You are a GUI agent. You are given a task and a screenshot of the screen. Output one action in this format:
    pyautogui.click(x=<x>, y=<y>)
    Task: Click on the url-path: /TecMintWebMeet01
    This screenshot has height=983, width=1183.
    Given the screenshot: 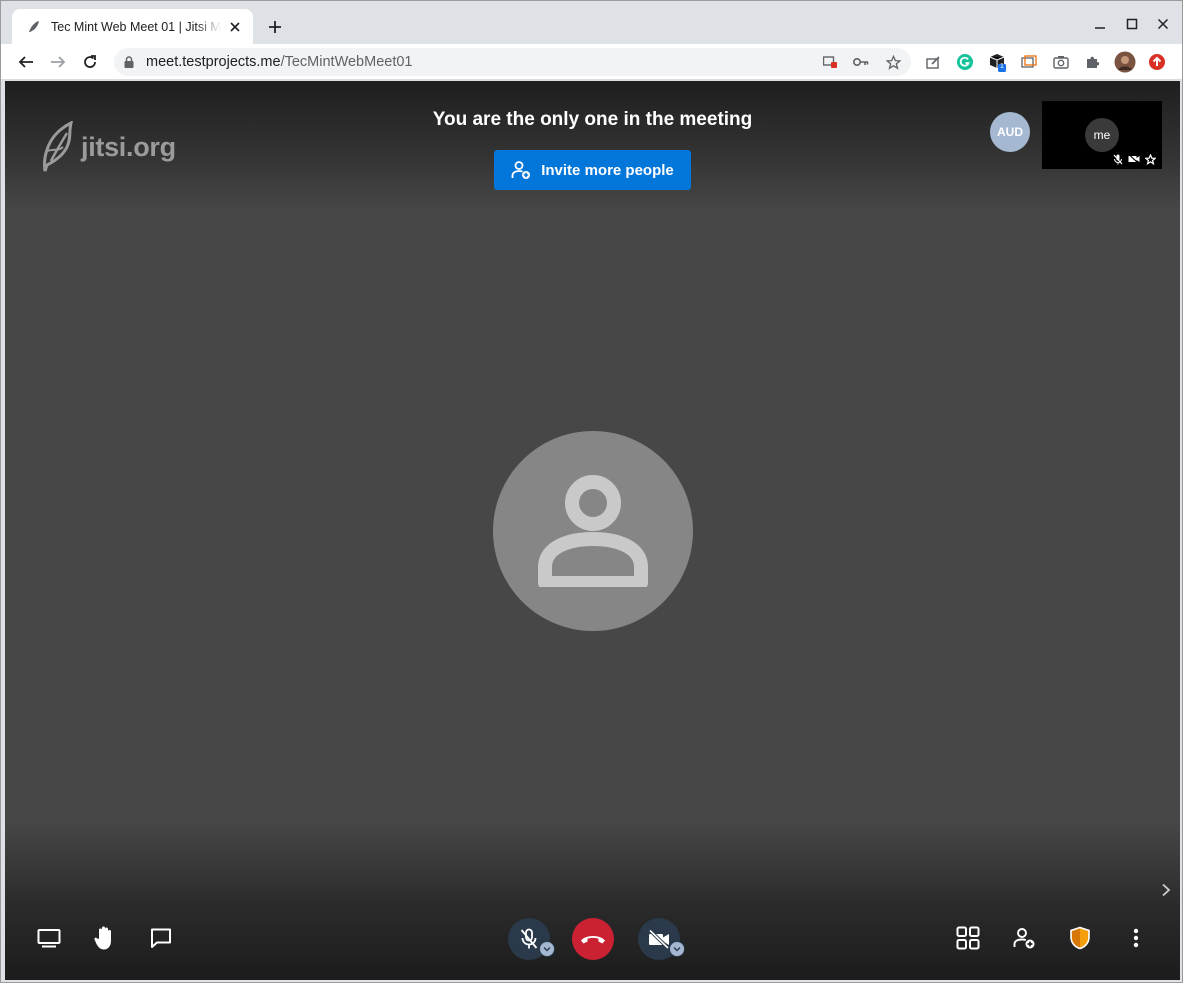 What is the action you would take?
    pyautogui.click(x=346, y=62)
    